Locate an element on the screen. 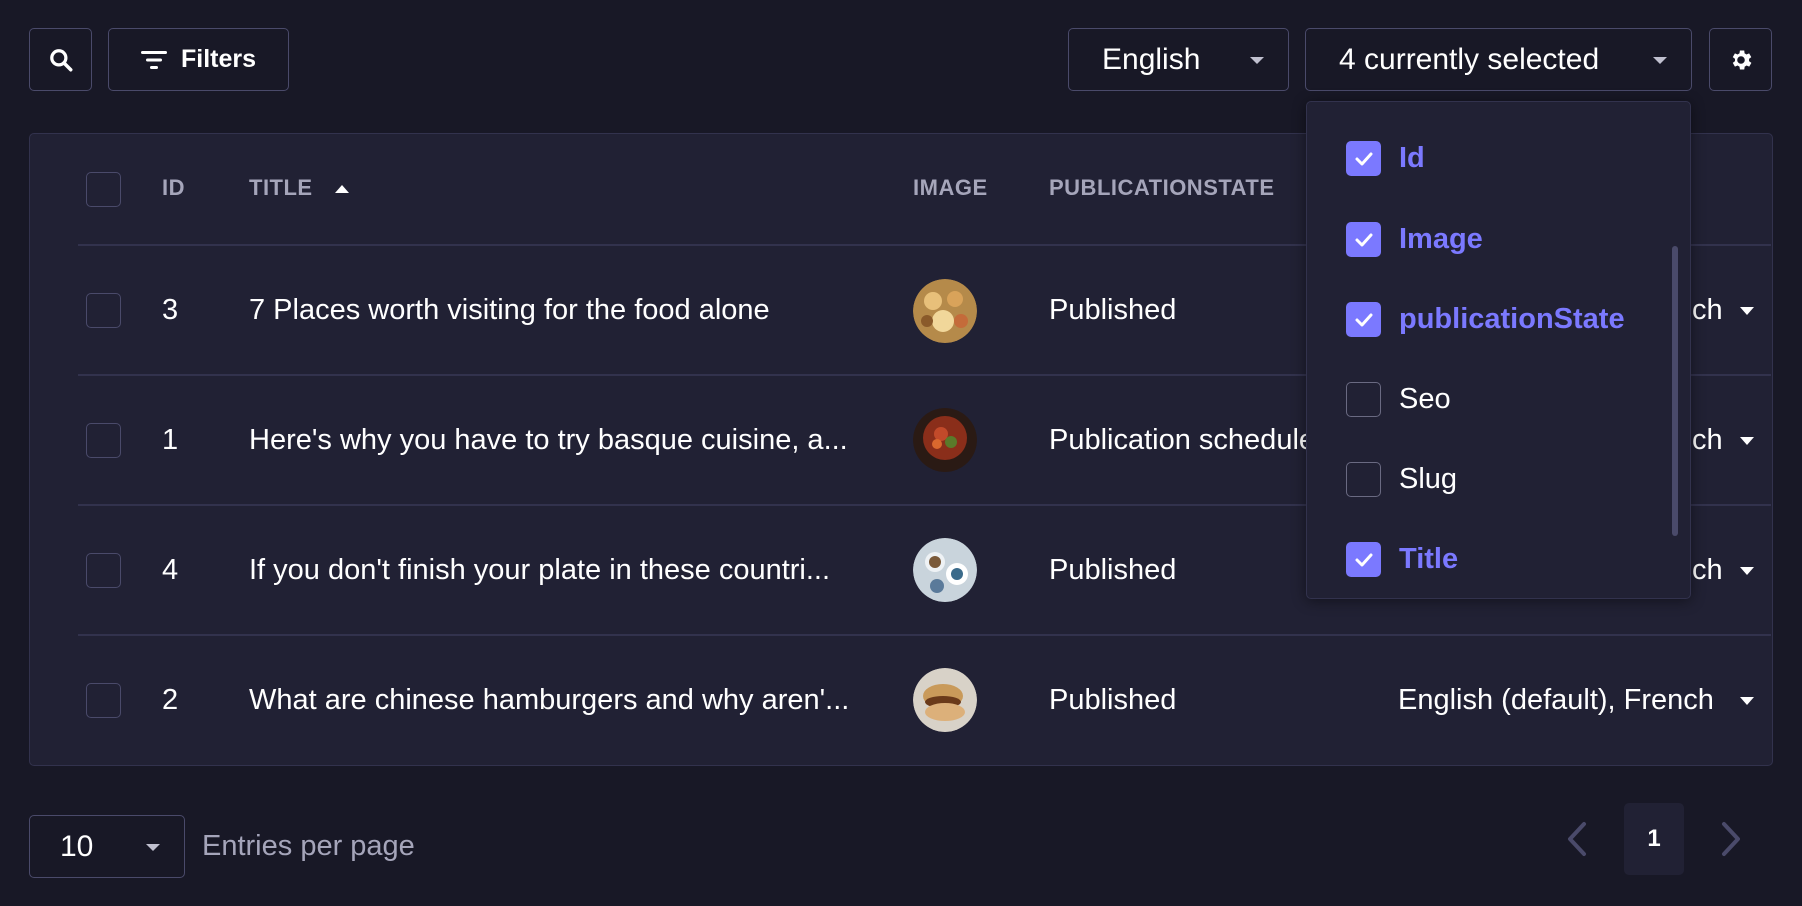  columns-select-value: 4 currently selected is located at coordinates (1469, 59).